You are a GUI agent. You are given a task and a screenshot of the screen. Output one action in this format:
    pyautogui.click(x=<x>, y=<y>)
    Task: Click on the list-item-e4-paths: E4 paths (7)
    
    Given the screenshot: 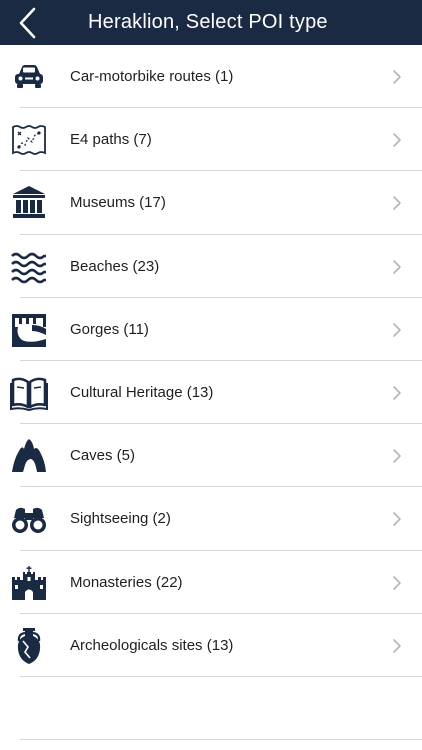 What is the action you would take?
    pyautogui.click(x=211, y=140)
    